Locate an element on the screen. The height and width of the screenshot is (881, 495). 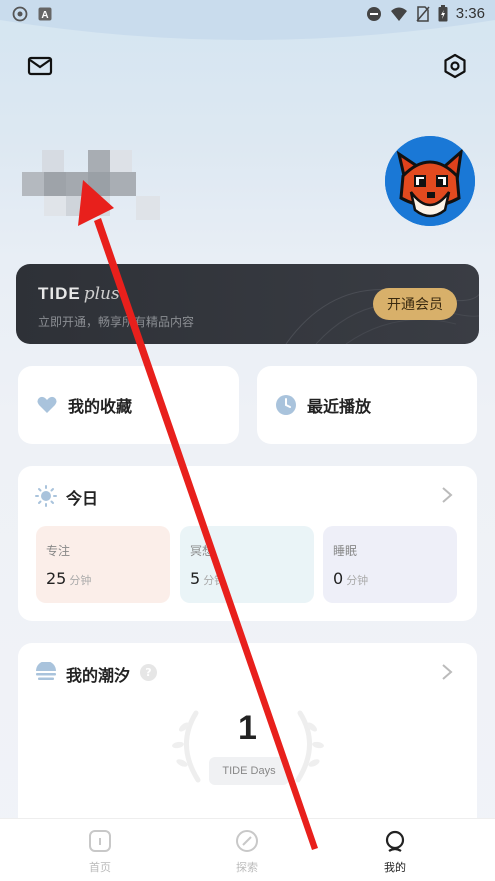
meditation-stat: 冥想 5 分钟 is located at coordinates (247, 564).